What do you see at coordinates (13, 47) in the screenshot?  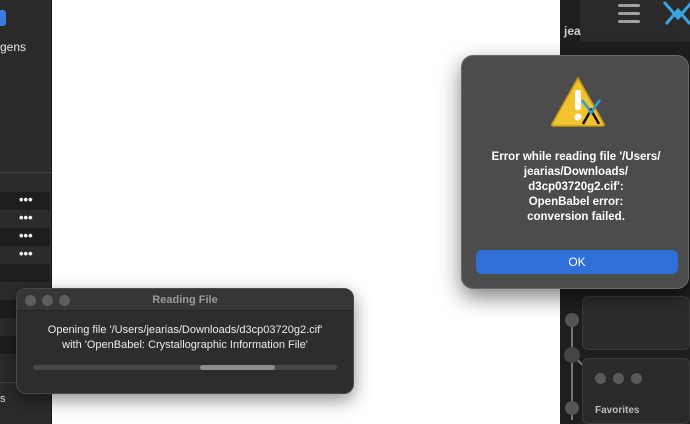 I see `sidebar-label-gens: gens` at bounding box center [13, 47].